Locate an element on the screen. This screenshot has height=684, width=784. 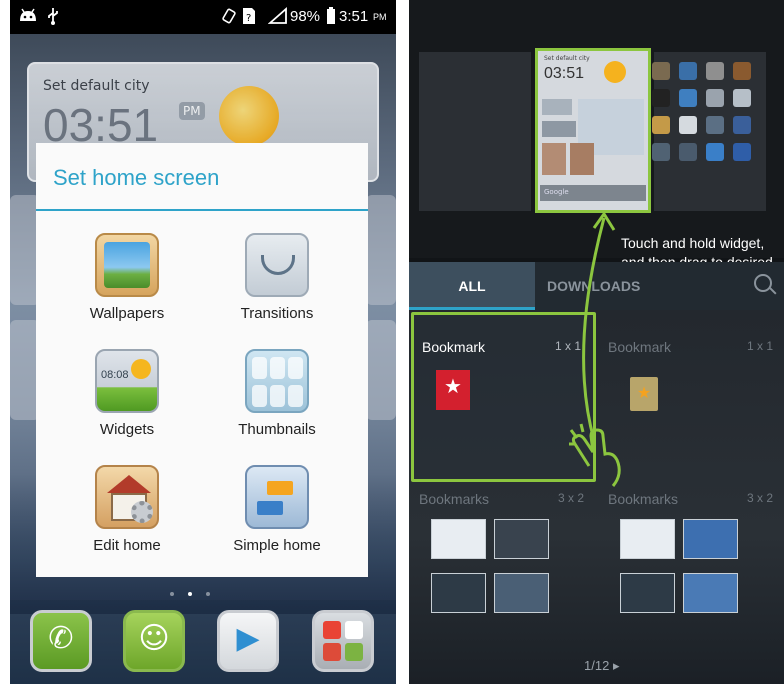
tab-downloads: DOWNLOADS is located at coordinates (593, 286).